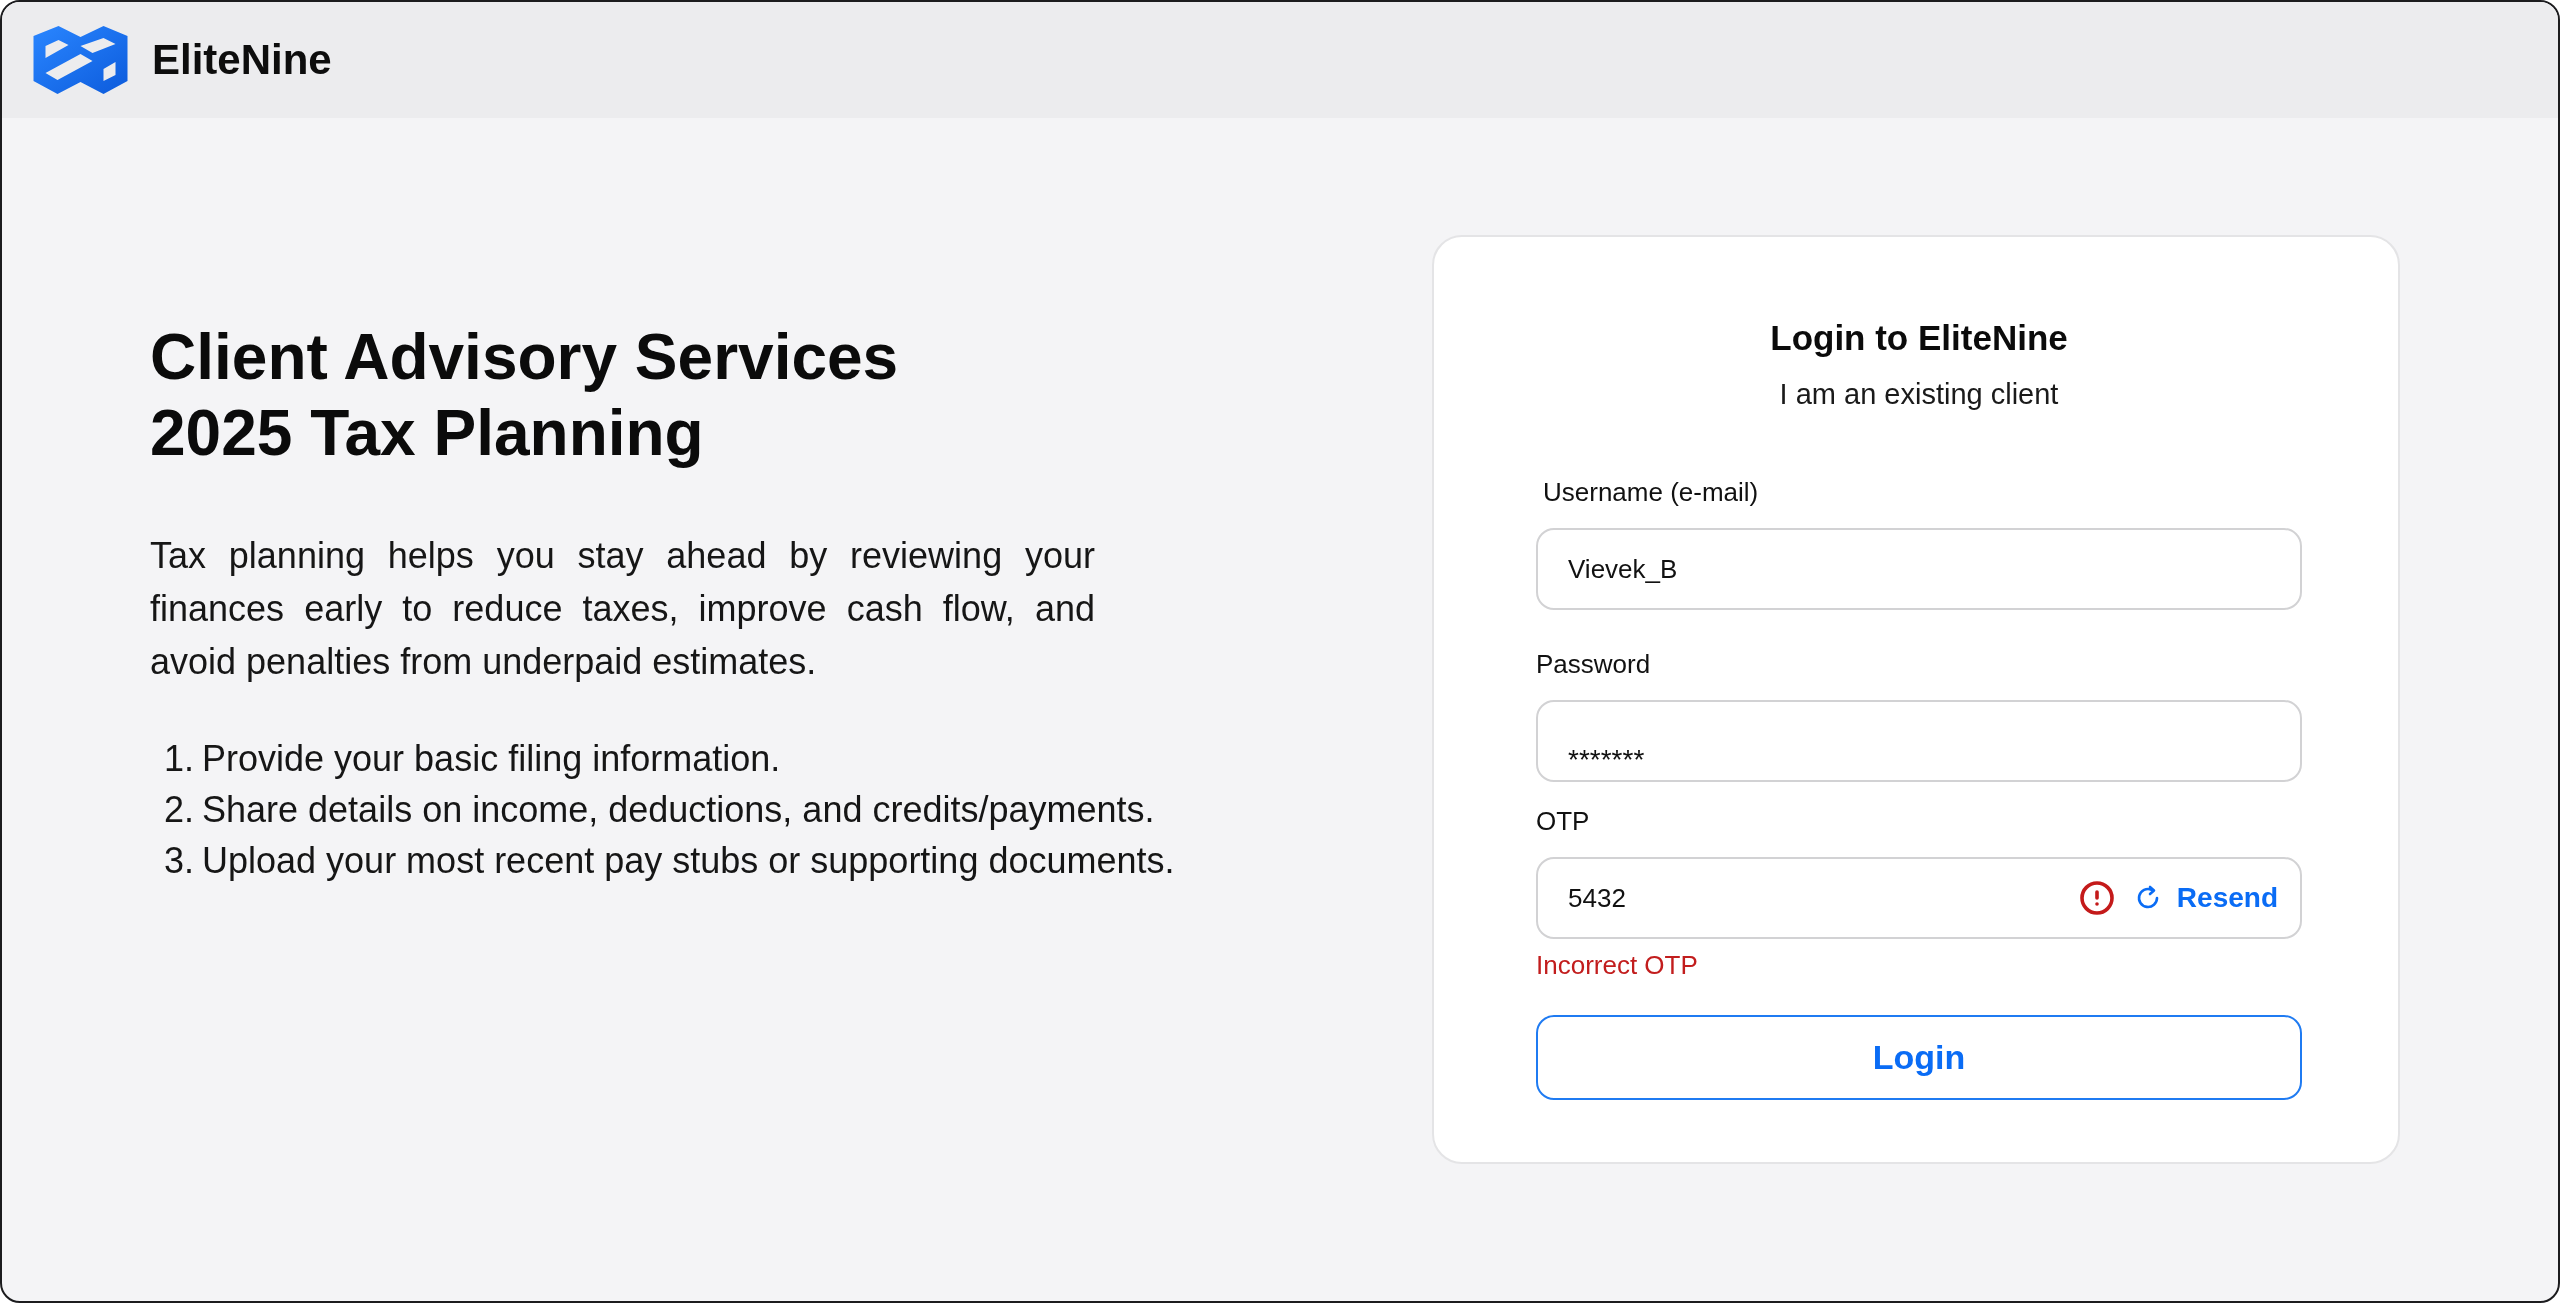 Image resolution: width=2560 pixels, height=1303 pixels. What do you see at coordinates (242, 59) in the screenshot?
I see `brand-name: EliteNine` at bounding box center [242, 59].